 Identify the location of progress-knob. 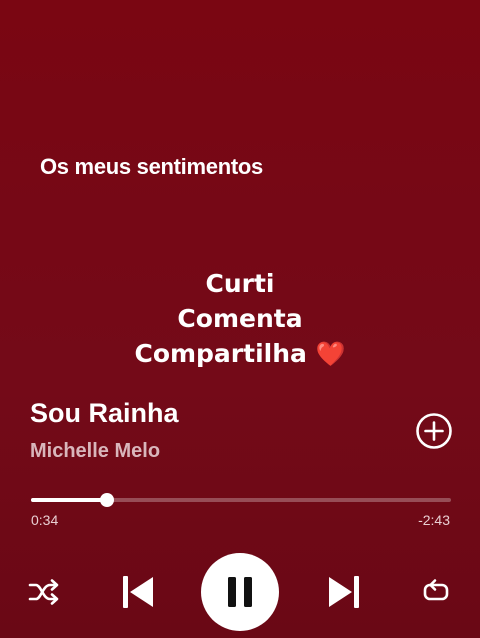
(106, 500).